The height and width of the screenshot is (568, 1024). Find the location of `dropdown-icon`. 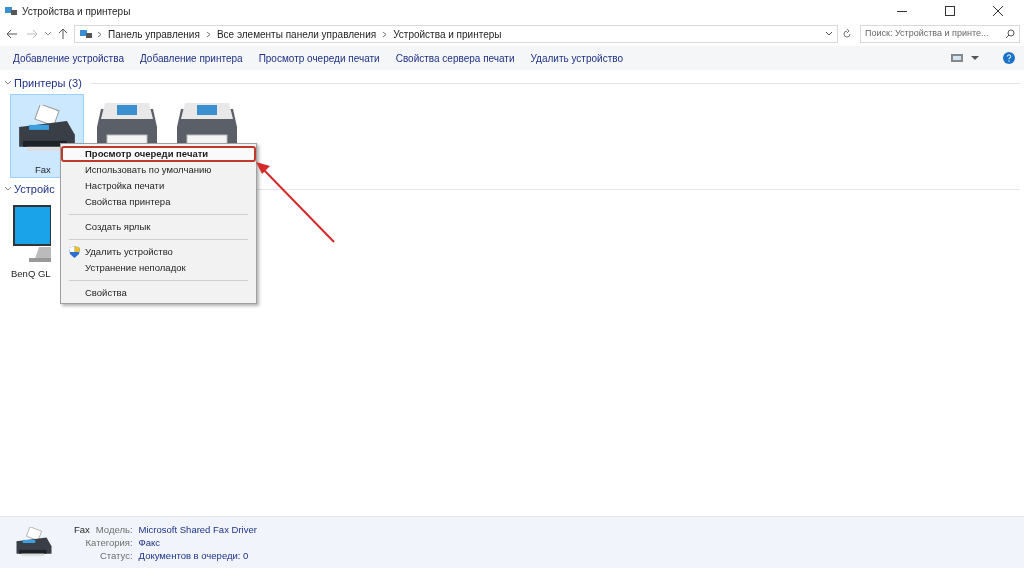

dropdown-icon is located at coordinates (829, 34).